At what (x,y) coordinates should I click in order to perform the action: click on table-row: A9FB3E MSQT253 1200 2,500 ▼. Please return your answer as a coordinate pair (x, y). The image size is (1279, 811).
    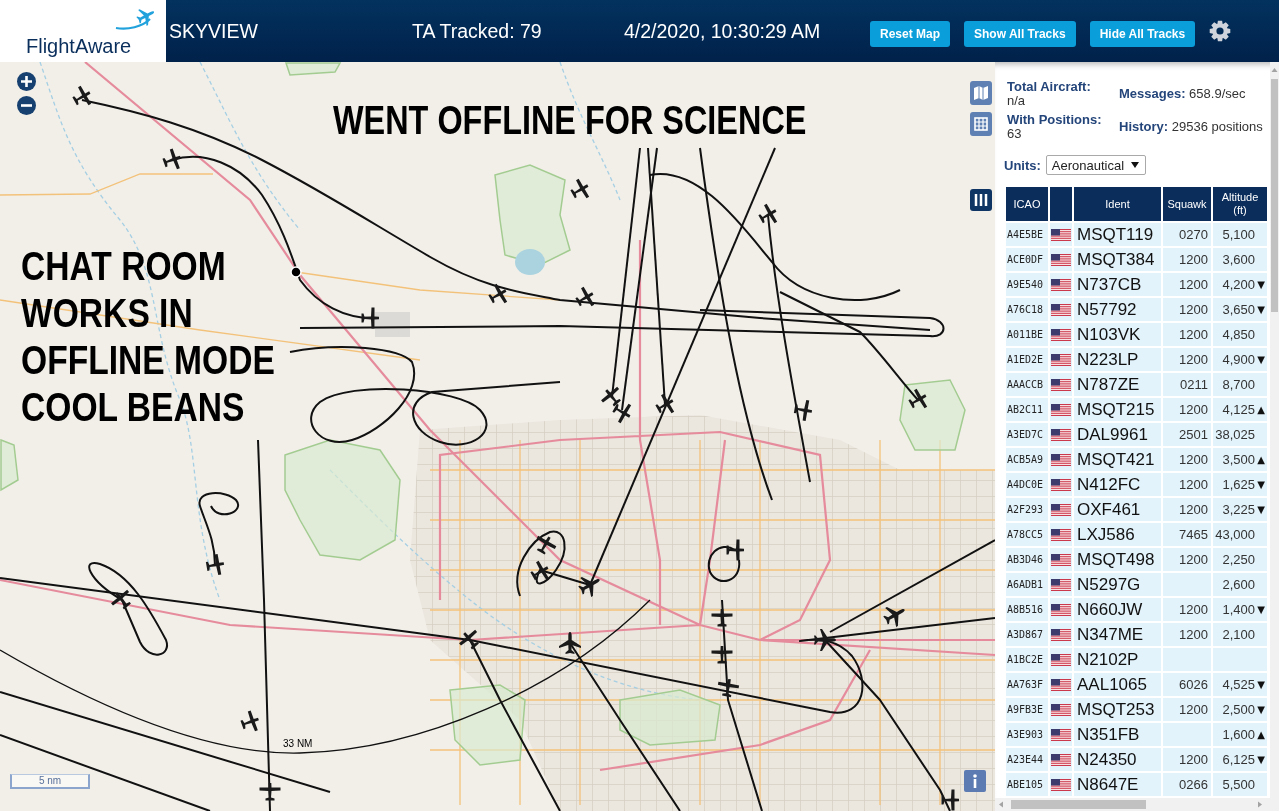
    Looking at the image, I should click on (1136, 709).